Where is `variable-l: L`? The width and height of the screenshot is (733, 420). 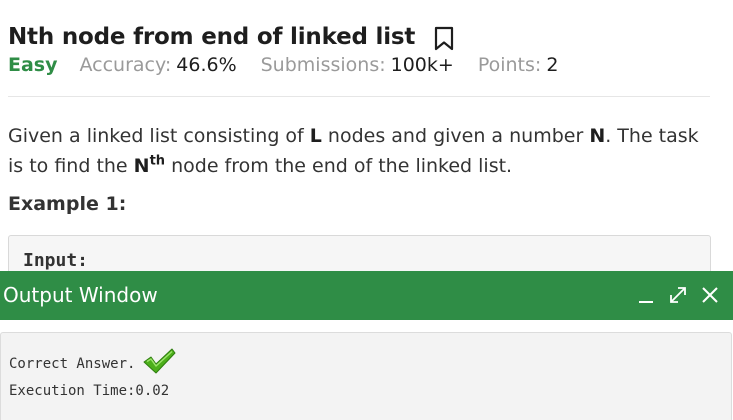 variable-l: L is located at coordinates (315, 136).